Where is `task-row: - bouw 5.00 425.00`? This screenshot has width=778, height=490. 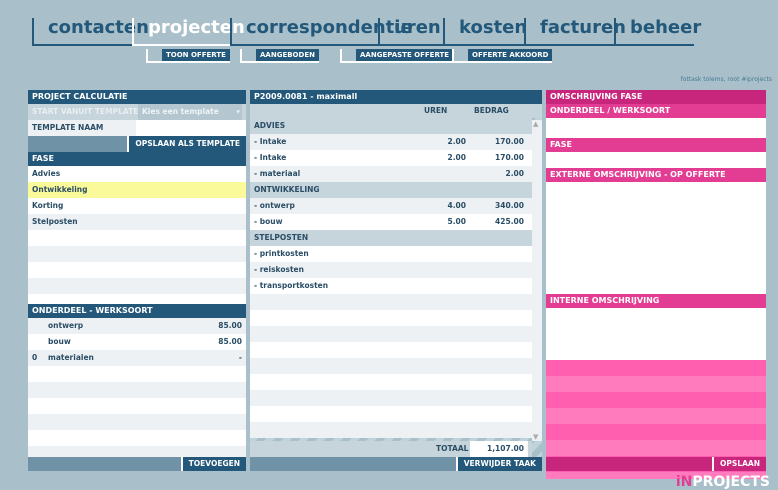
task-row: - bouw 5.00 425.00 is located at coordinates (391, 222).